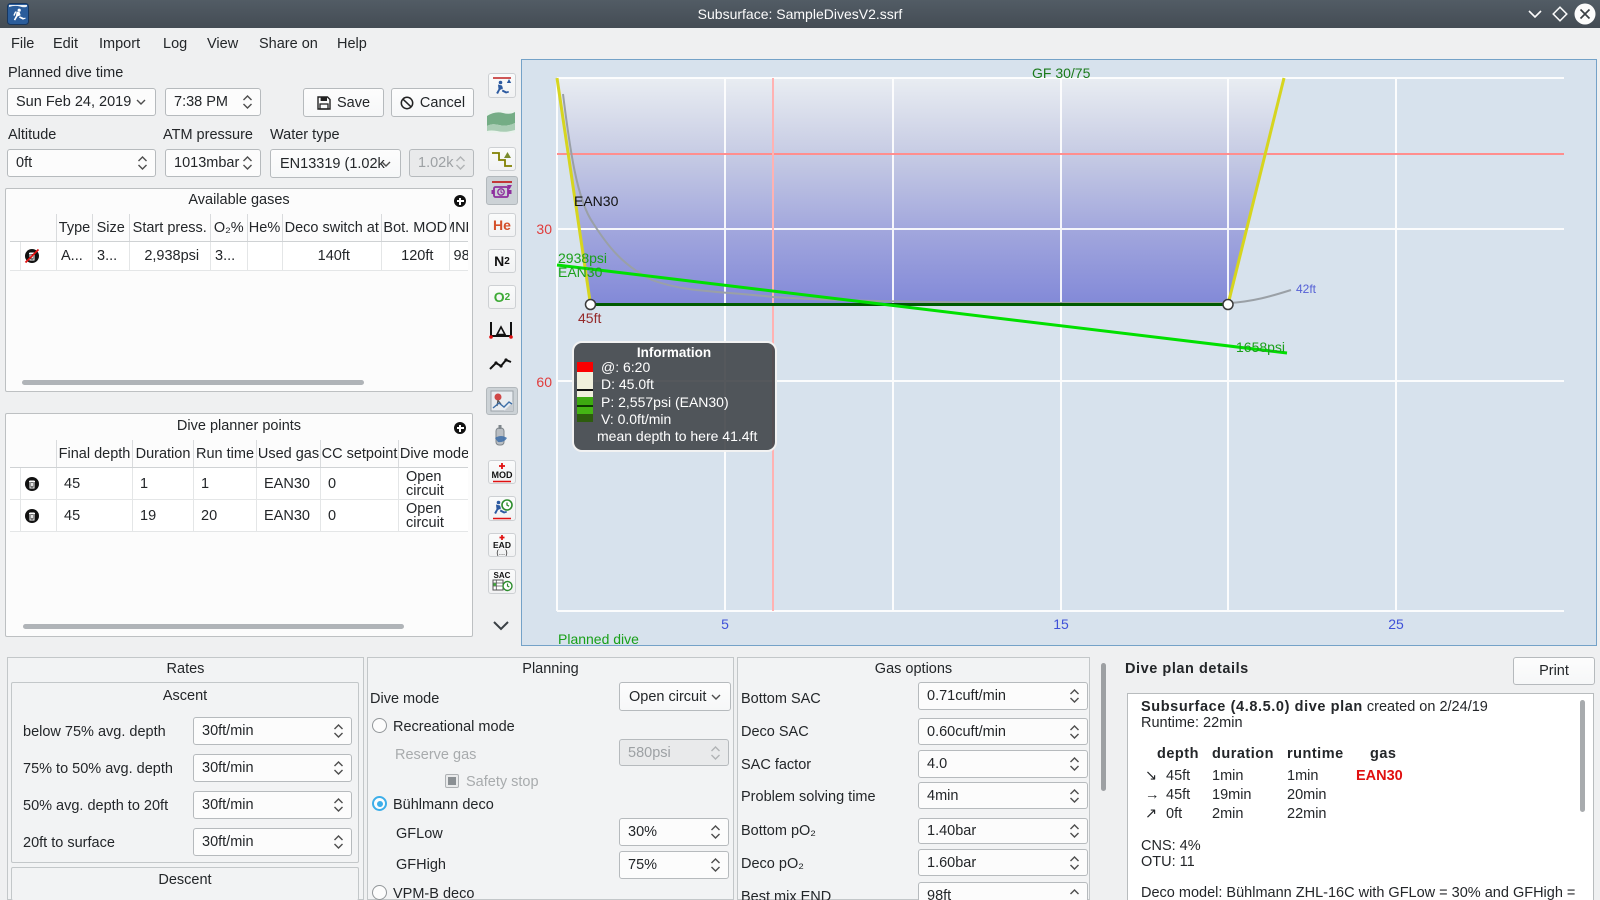  What do you see at coordinates (1396, 624) in the screenshot?
I see `svg-text: 25` at bounding box center [1396, 624].